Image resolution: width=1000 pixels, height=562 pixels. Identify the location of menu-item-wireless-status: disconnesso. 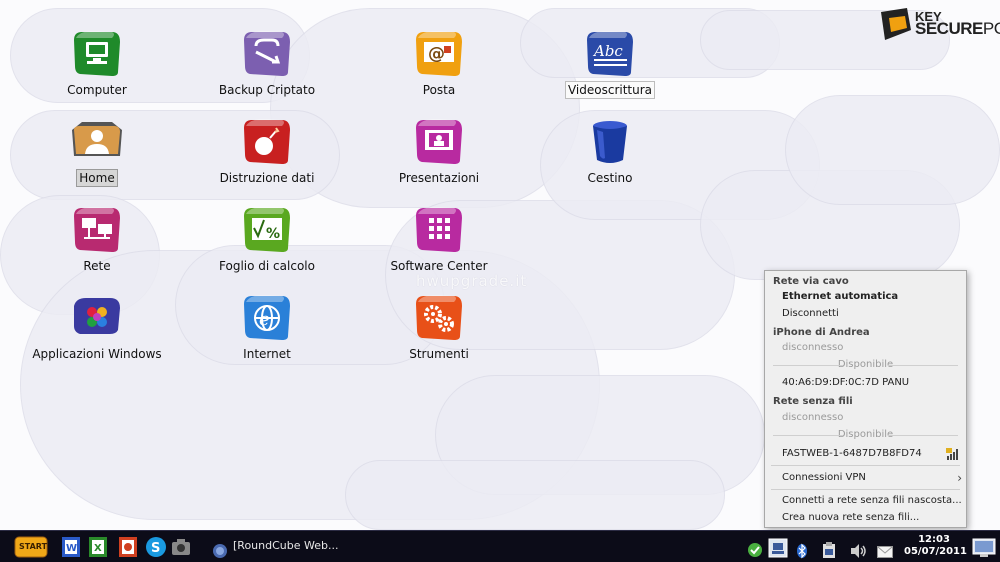
(813, 417).